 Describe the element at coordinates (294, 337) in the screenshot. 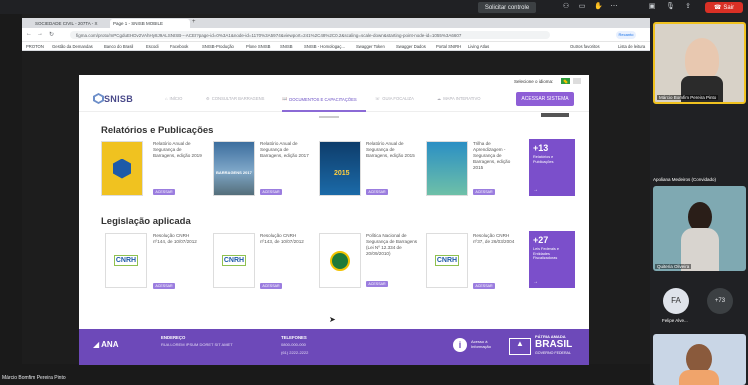

I see `phone-label: TELEFONES` at that location.